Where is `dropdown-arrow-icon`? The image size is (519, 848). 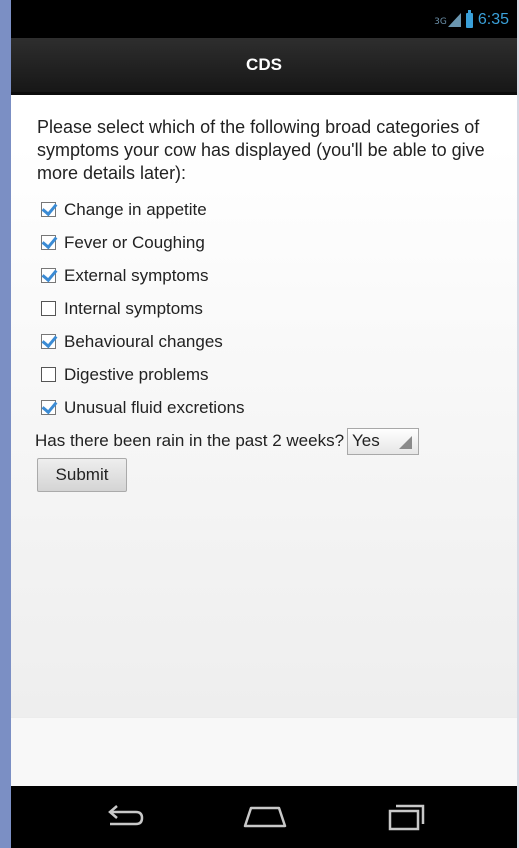 dropdown-arrow-icon is located at coordinates (406, 442).